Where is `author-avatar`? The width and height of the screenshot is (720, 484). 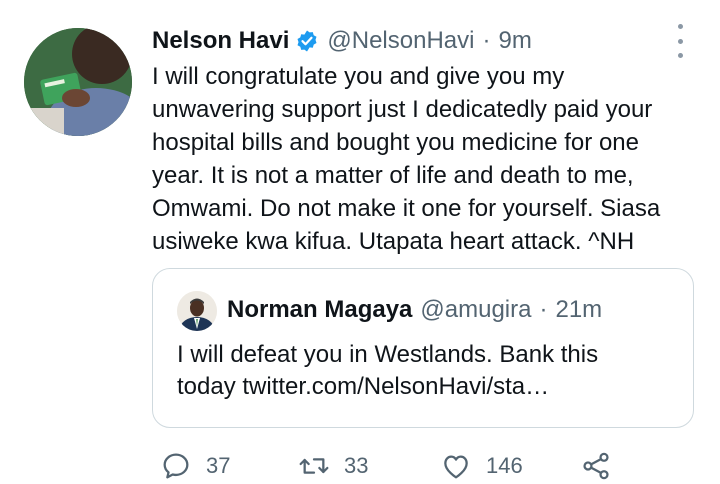
author-avatar is located at coordinates (78, 82).